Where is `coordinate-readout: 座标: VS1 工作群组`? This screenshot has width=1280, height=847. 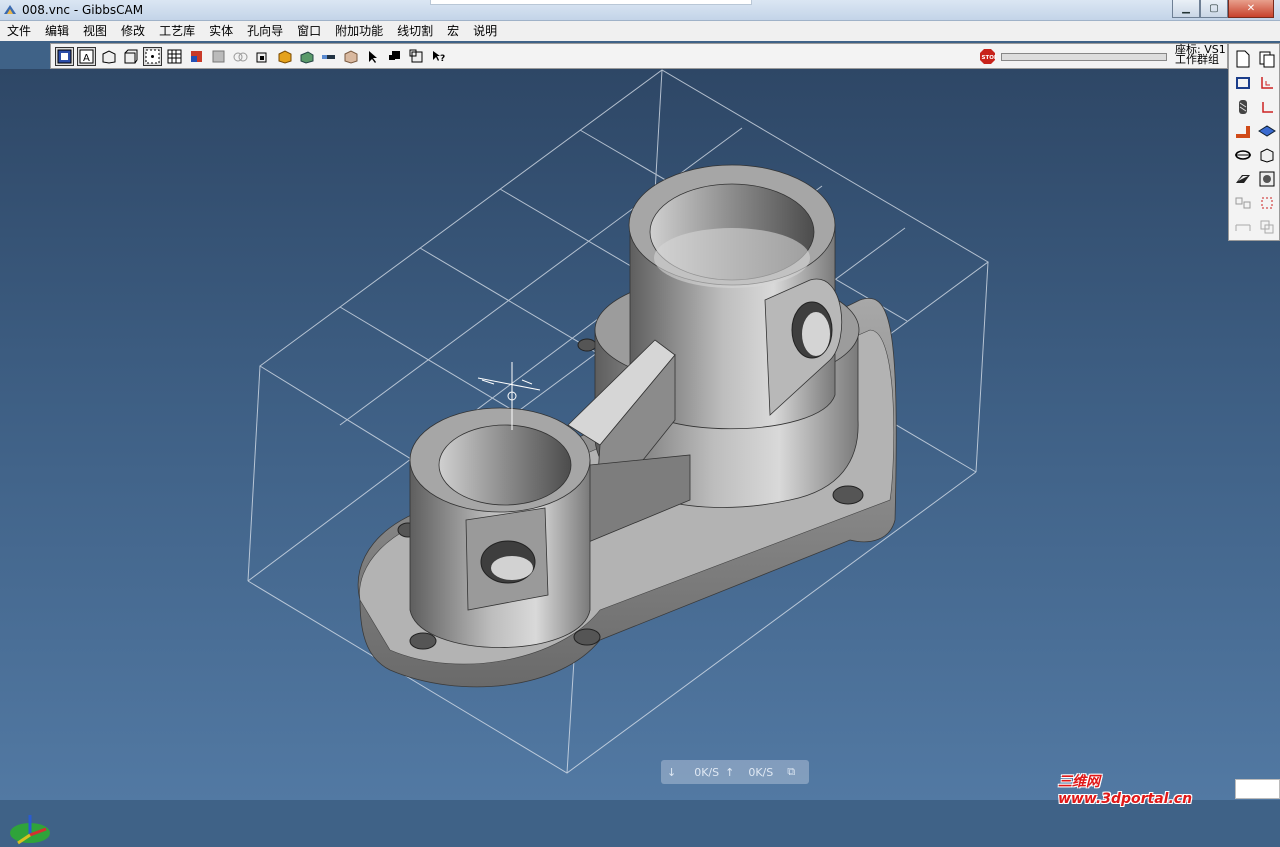
coordinate-readout: 座标: VS1 工作群组 is located at coordinates (1200, 55).